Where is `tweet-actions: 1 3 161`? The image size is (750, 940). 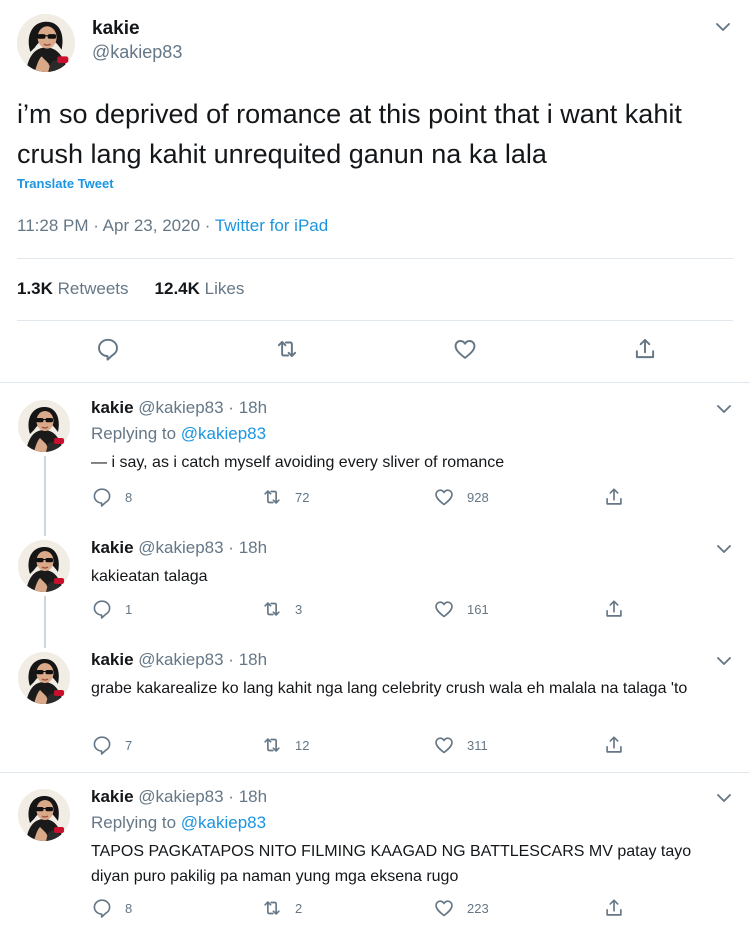 tweet-actions: 1 3 161 is located at coordinates (371, 610).